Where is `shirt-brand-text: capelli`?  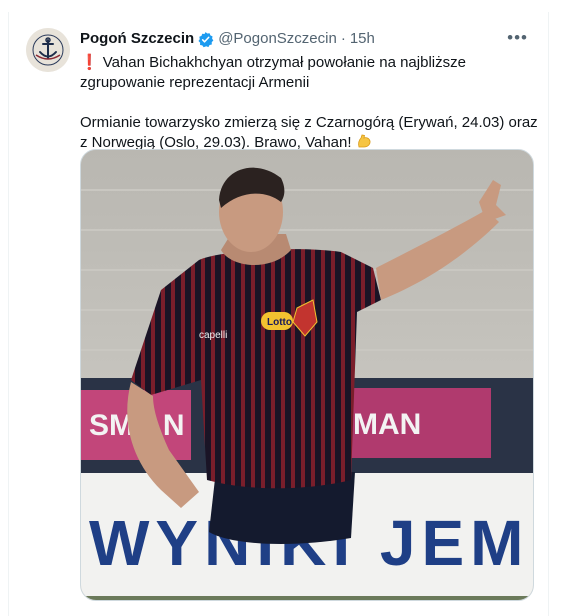
shirt-brand-text: capelli is located at coordinates (213, 335).